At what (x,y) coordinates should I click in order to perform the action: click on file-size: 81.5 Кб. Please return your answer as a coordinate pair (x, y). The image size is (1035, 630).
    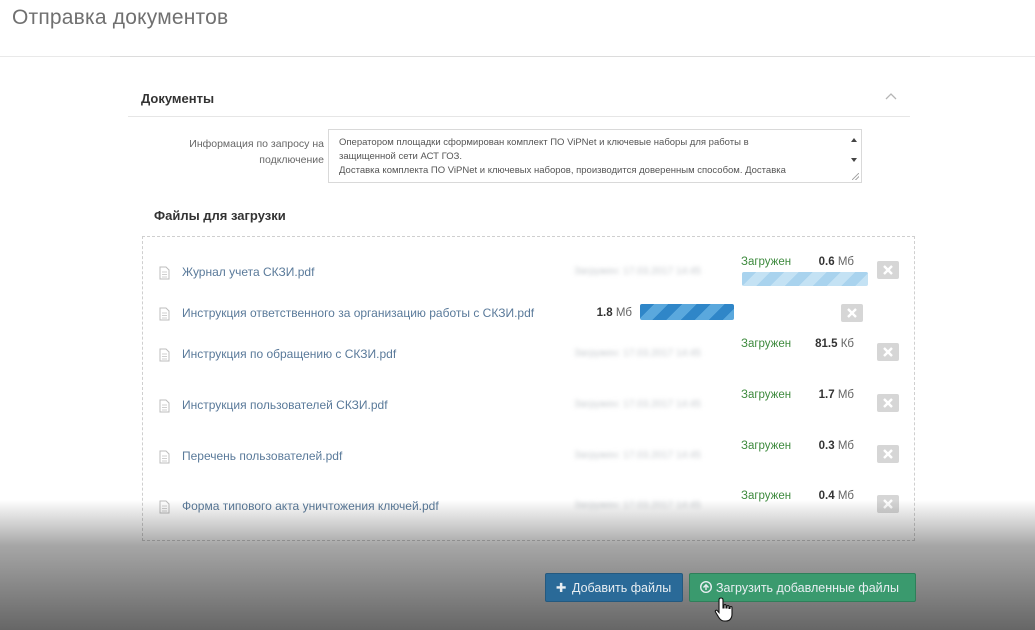
    Looking at the image, I should click on (831, 344).